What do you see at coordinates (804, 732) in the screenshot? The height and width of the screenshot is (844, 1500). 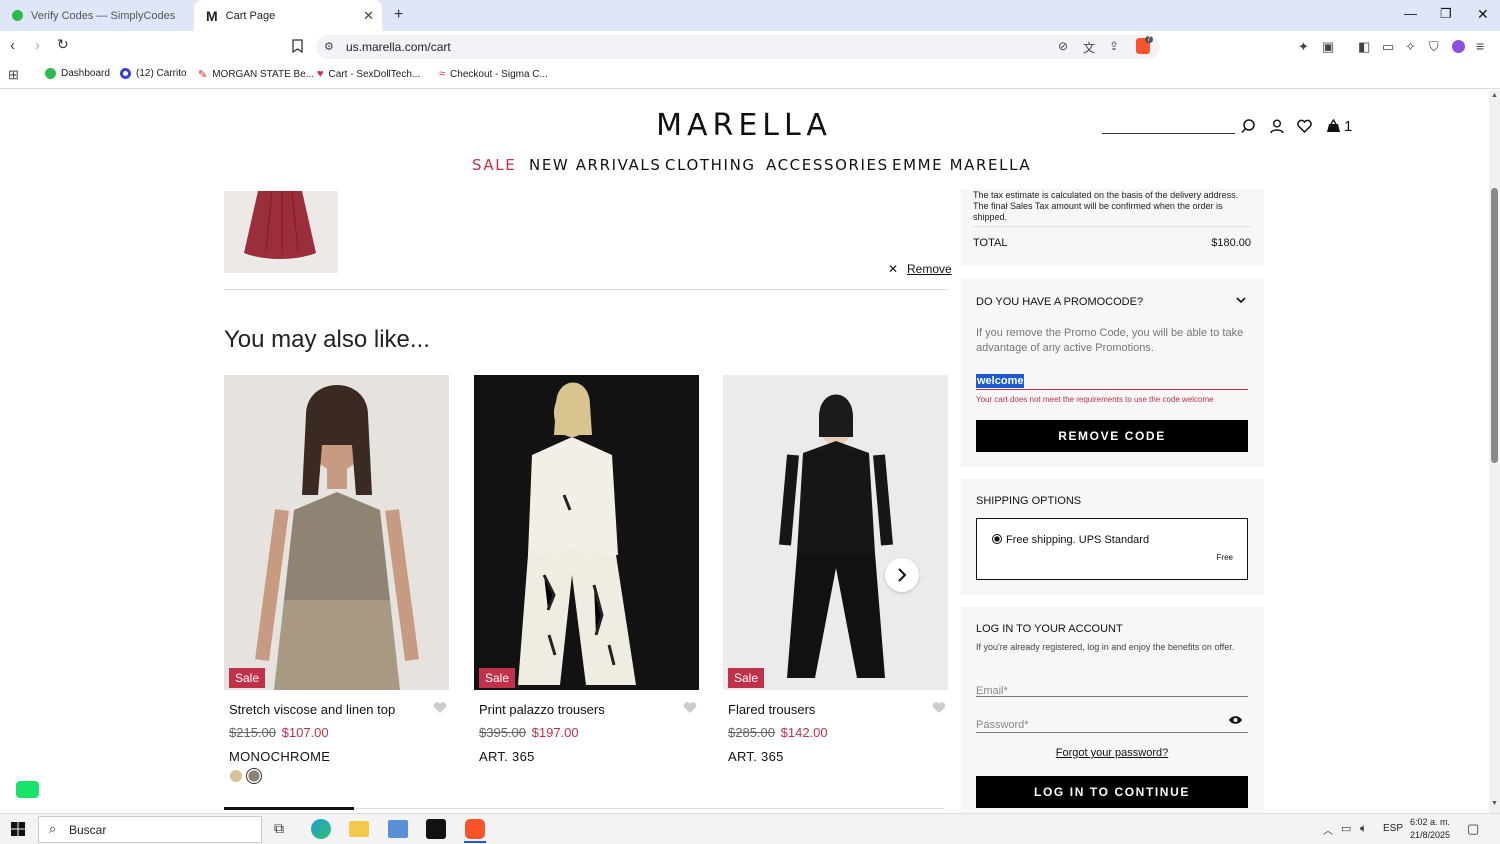 I see `sale-price: $142.00` at bounding box center [804, 732].